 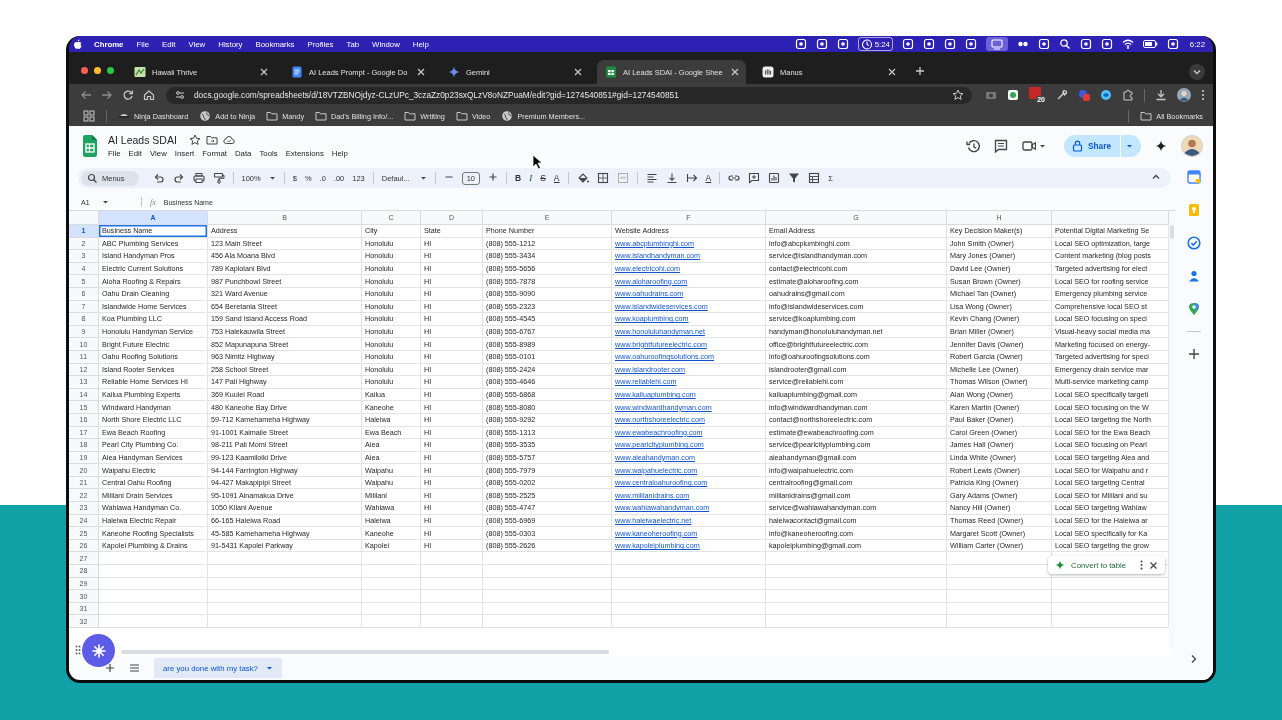 I want to click on fx-label: fx, so click(x=153, y=202).